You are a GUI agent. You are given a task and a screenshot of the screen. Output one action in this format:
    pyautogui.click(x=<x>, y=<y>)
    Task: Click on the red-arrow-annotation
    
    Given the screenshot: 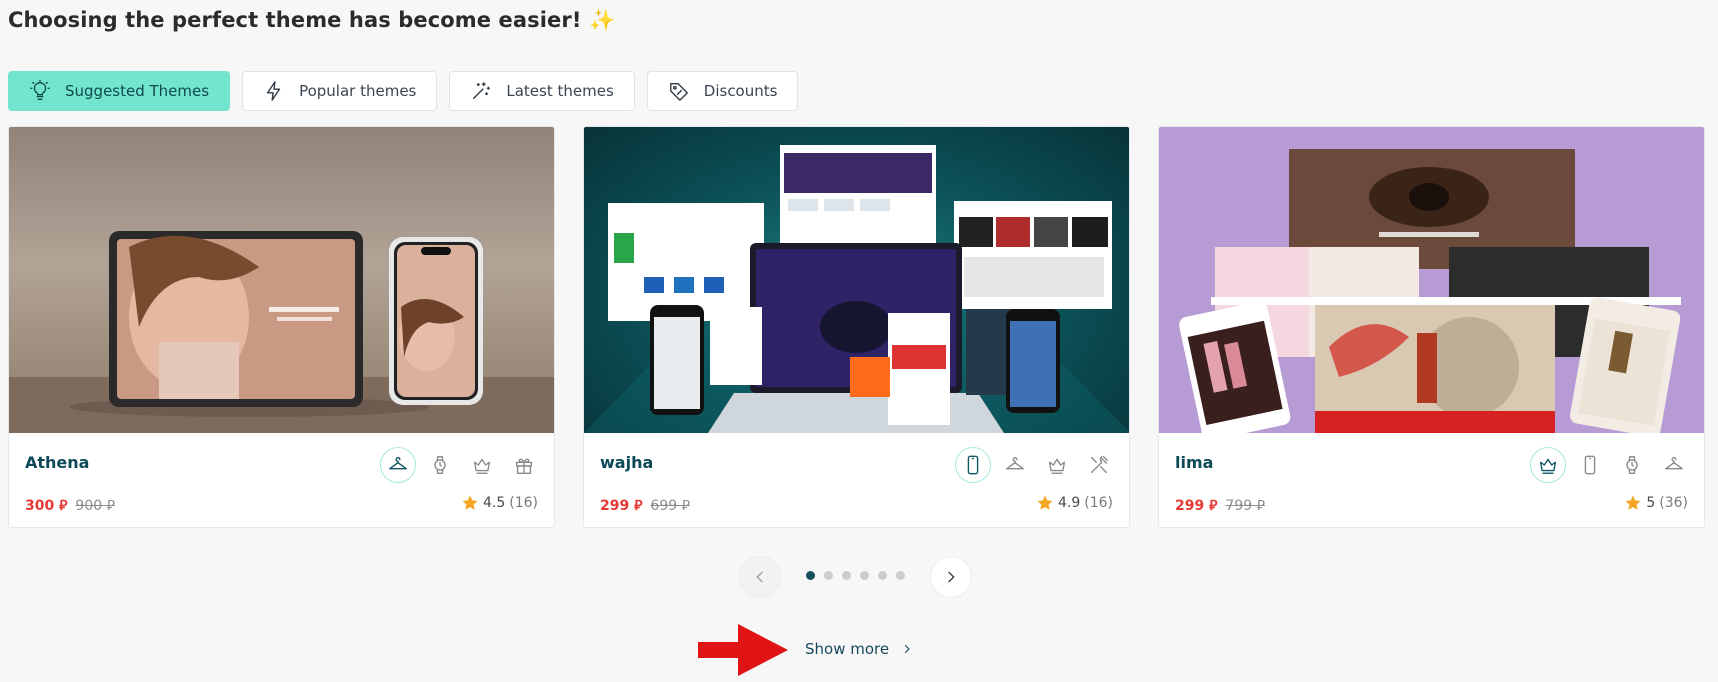 What is the action you would take?
    pyautogui.click(x=743, y=650)
    